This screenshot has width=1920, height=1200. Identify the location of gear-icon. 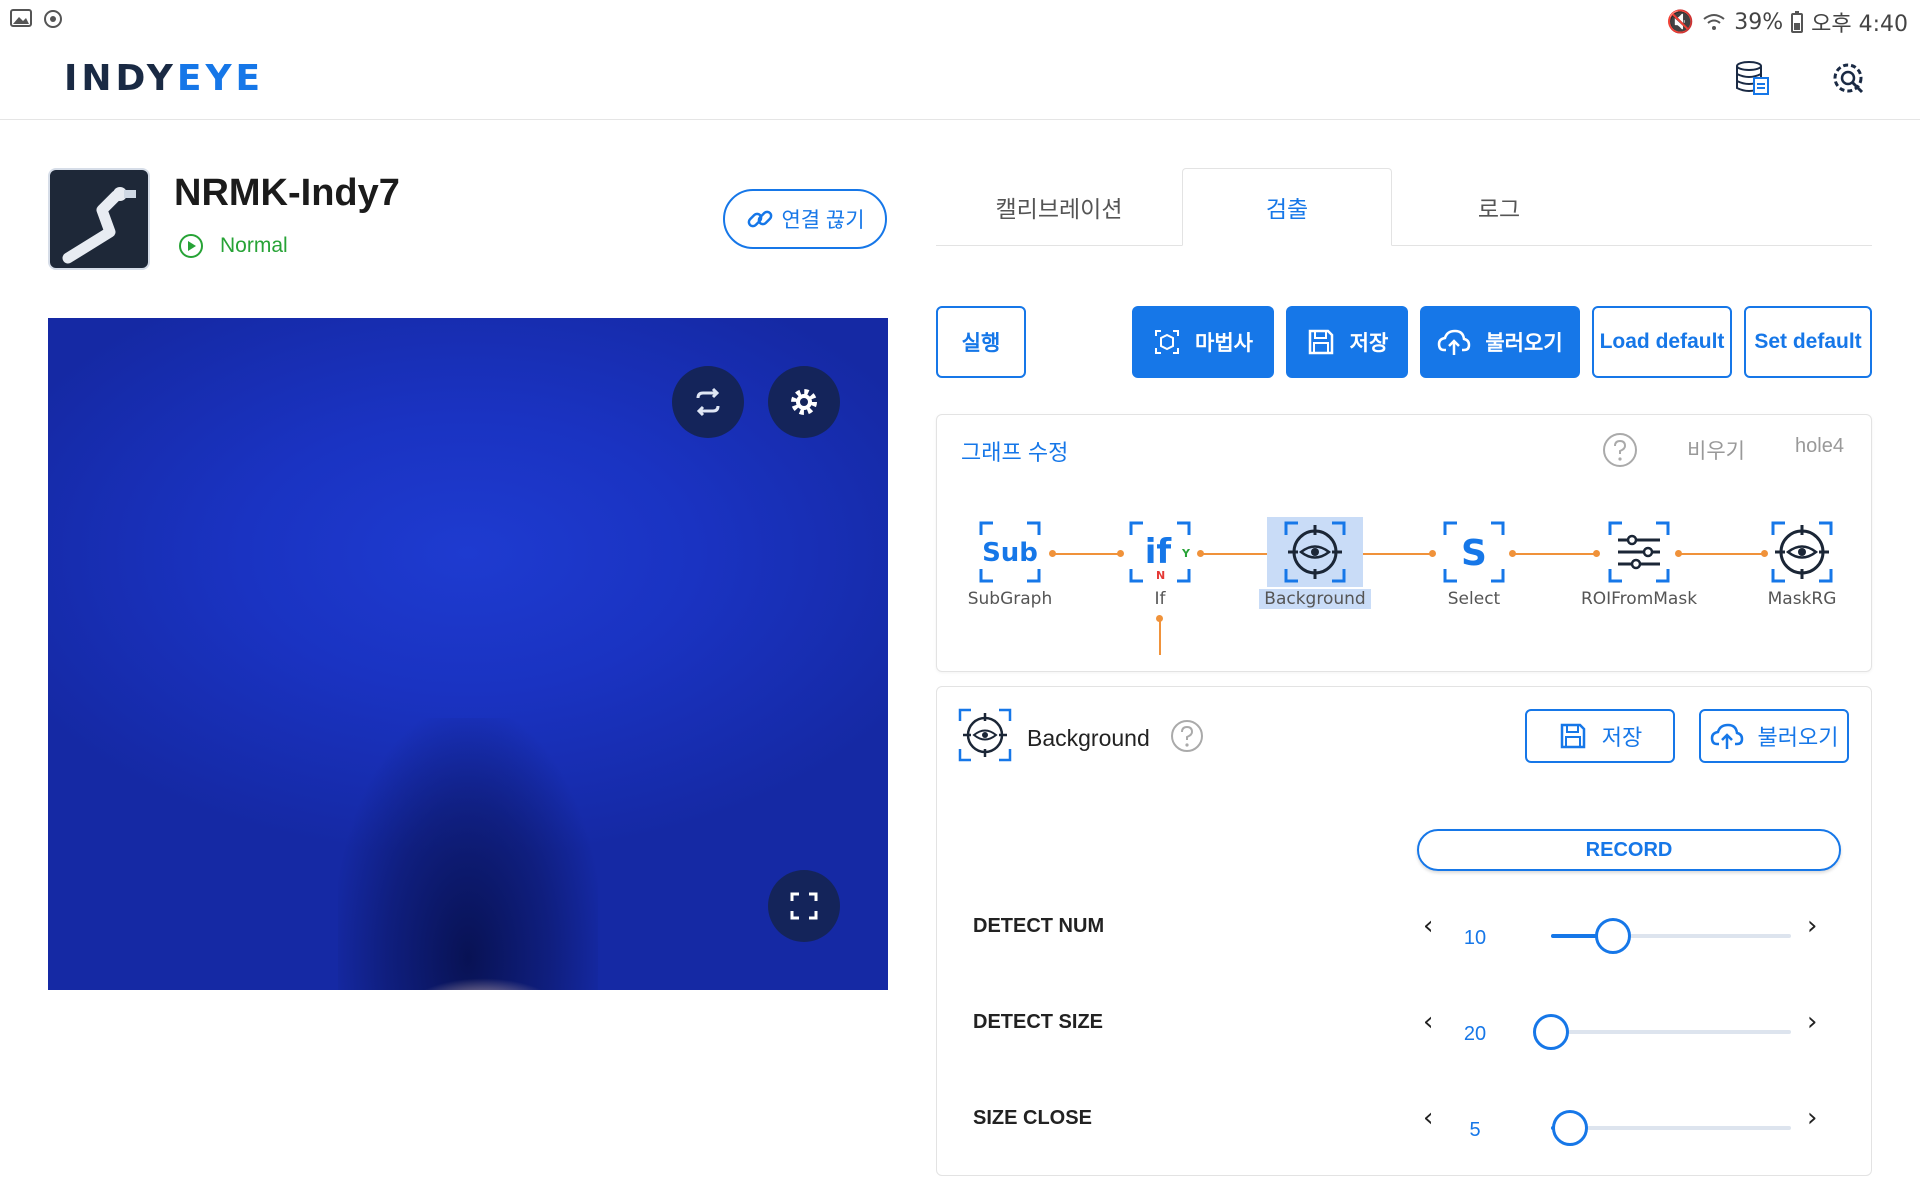
(804, 402).